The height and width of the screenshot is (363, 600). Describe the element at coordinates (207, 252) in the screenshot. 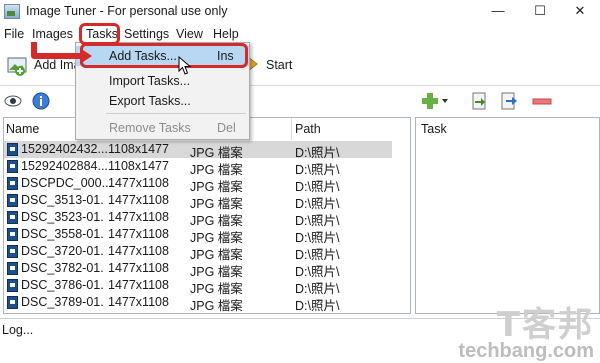

I see `table-row: DSC_3720-01. 1477x1108 JPG 檔案 D:\照片\` at that location.